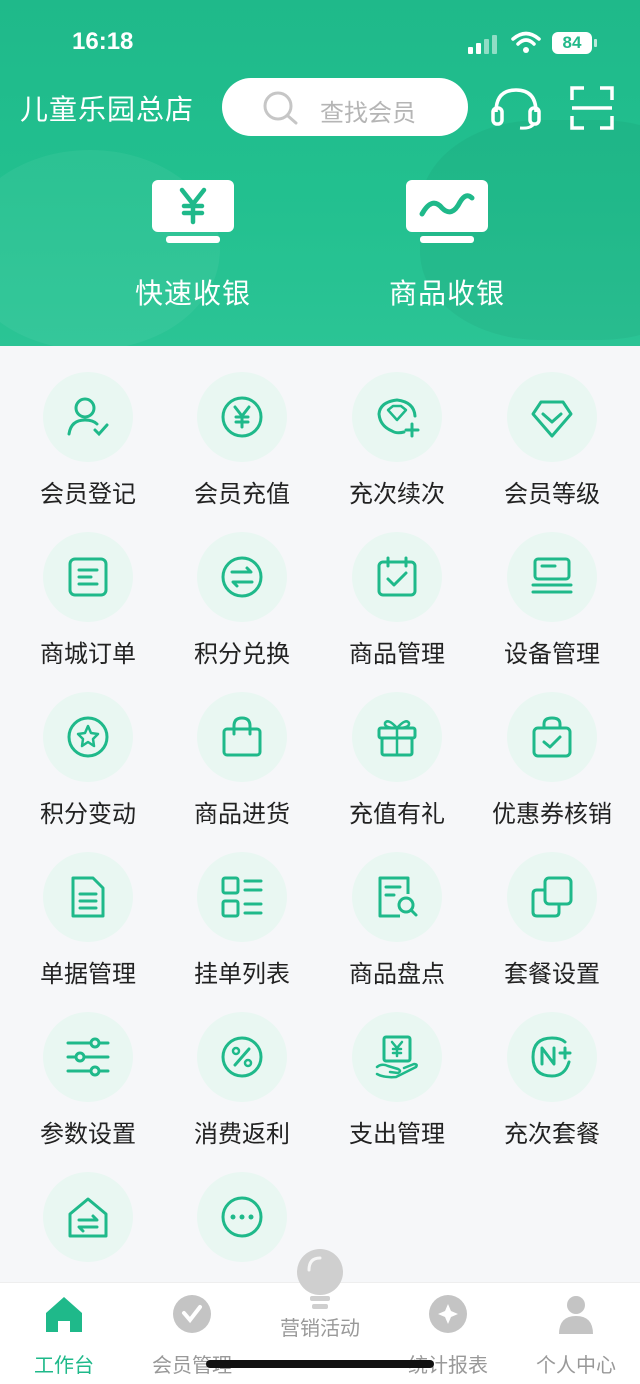 The height and width of the screenshot is (1384, 640). What do you see at coordinates (516, 108) in the screenshot?
I see `headset-icon` at bounding box center [516, 108].